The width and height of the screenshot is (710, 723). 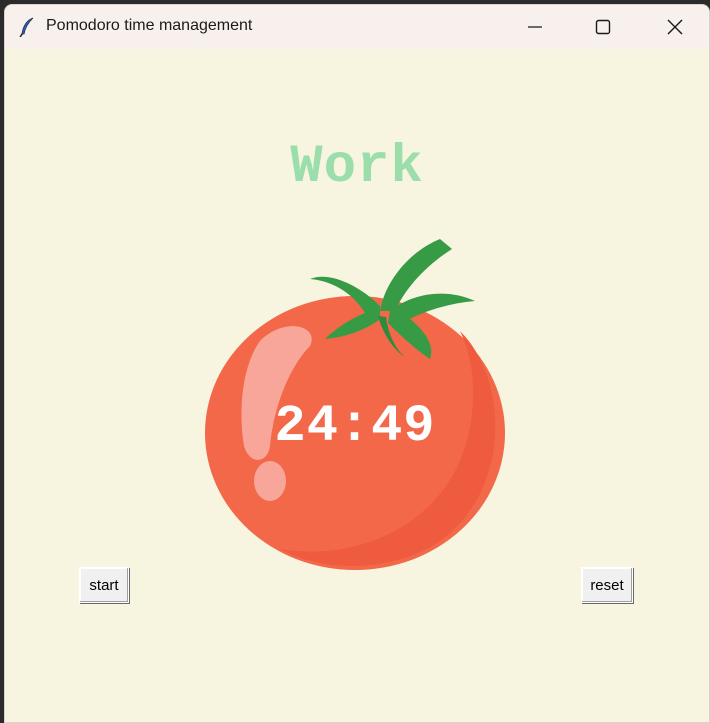 I want to click on feather-icon, so click(x=26, y=27).